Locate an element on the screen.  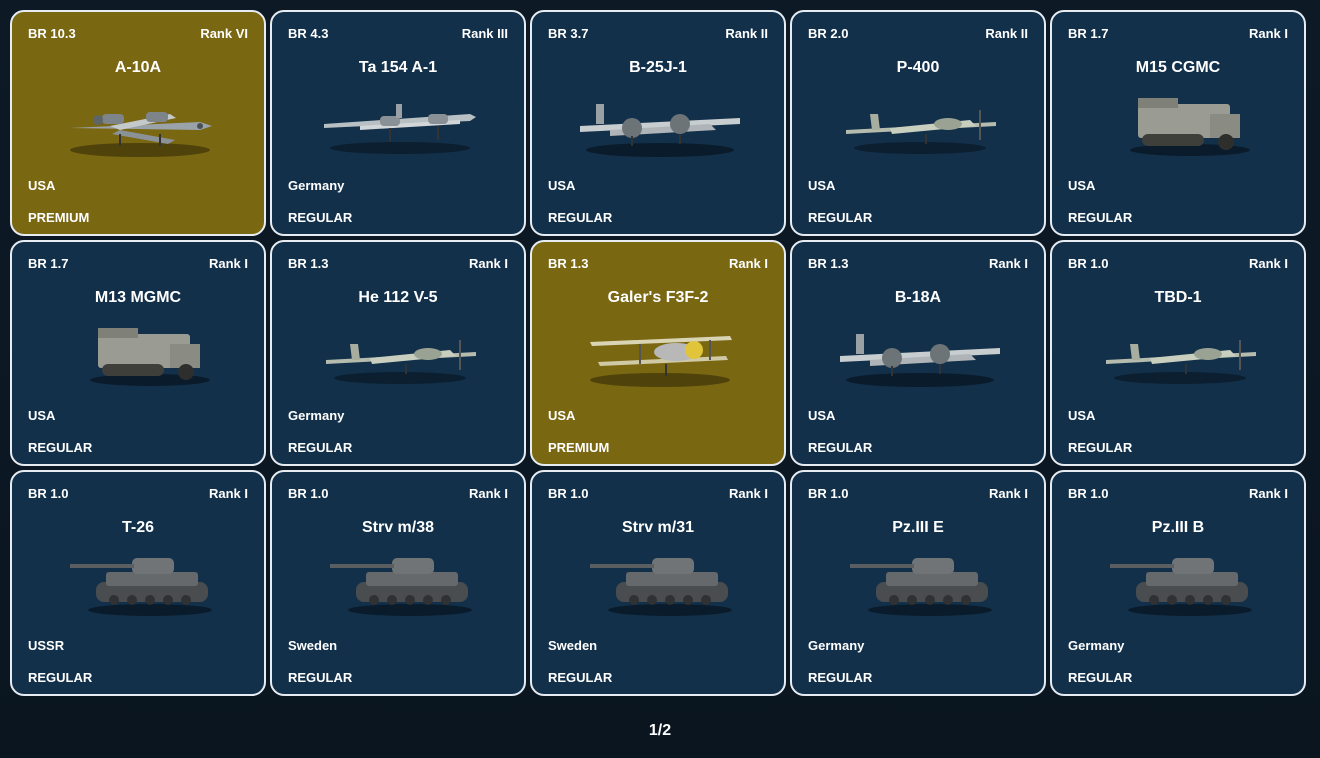
vehicle-card-ta-154-a-1: BR 4.3 Rank III Ta 154 A-1 Germany REGULAR is located at coordinates (398, 123).